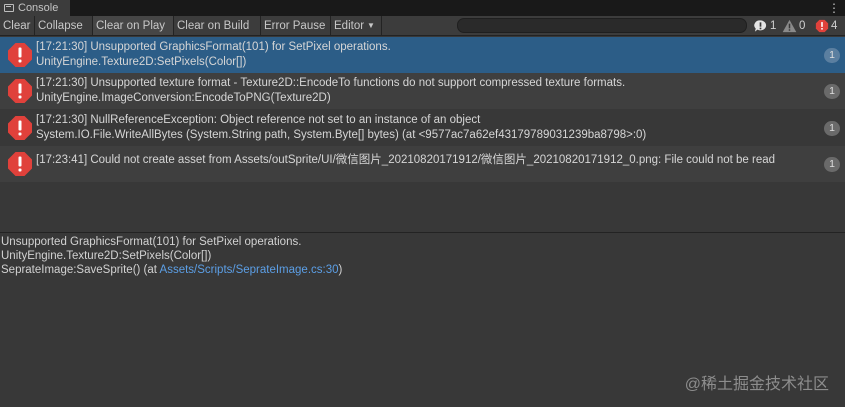  What do you see at coordinates (340, 270) in the screenshot?
I see `stack-trace-text: )` at bounding box center [340, 270].